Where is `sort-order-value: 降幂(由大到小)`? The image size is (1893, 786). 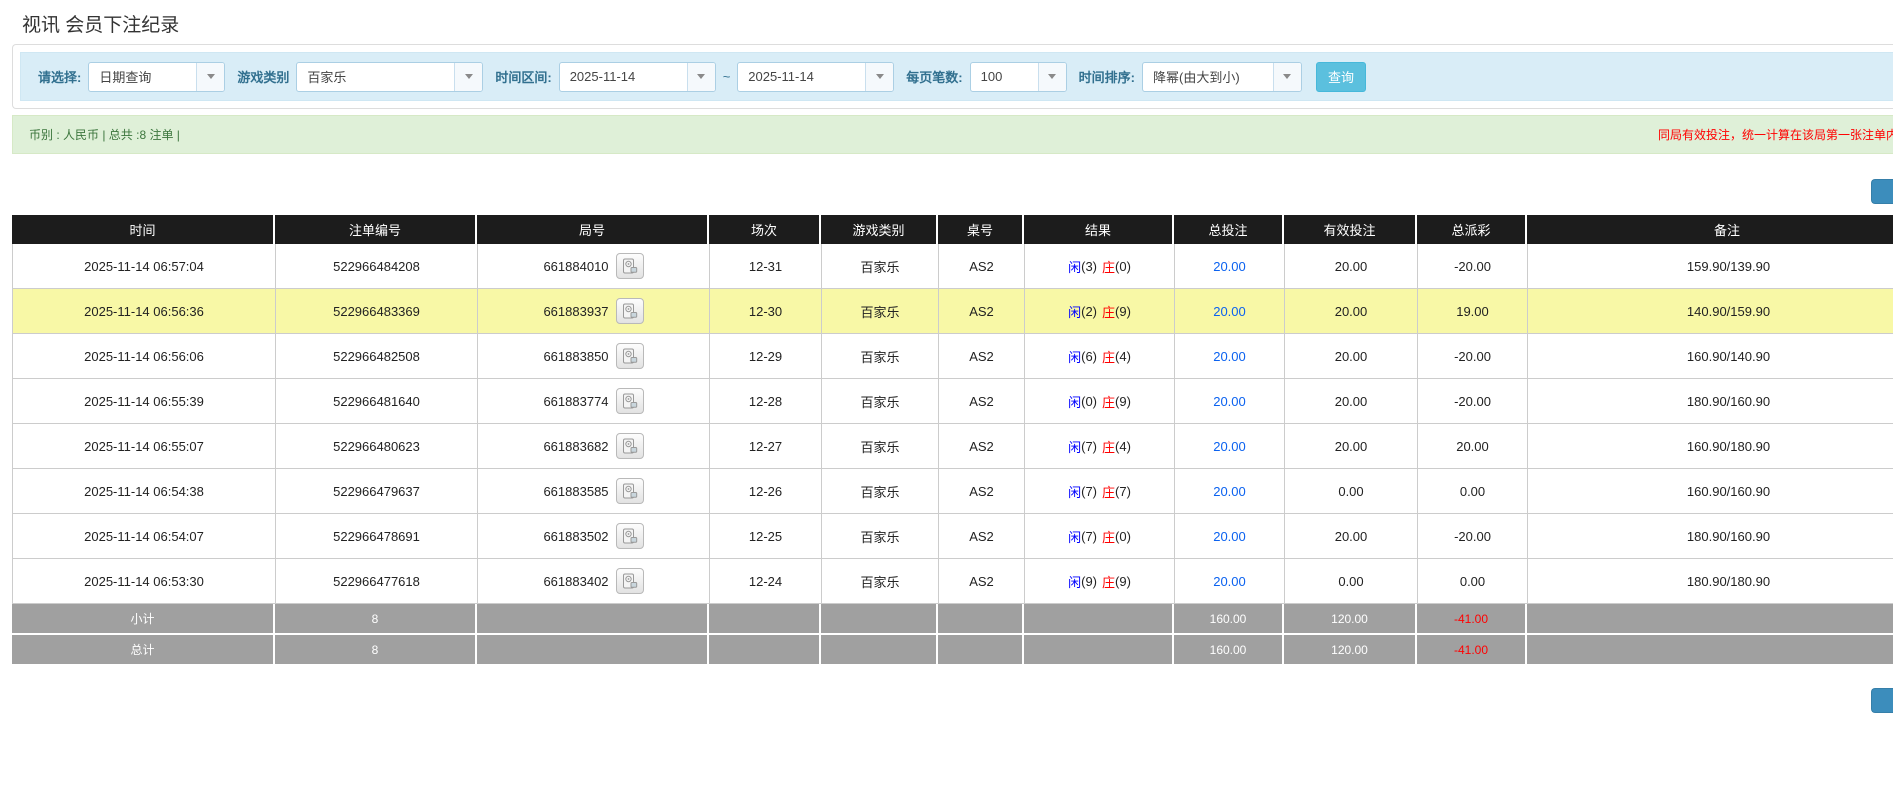
sort-order-value: 降幂(由大到小) is located at coordinates (1196, 77).